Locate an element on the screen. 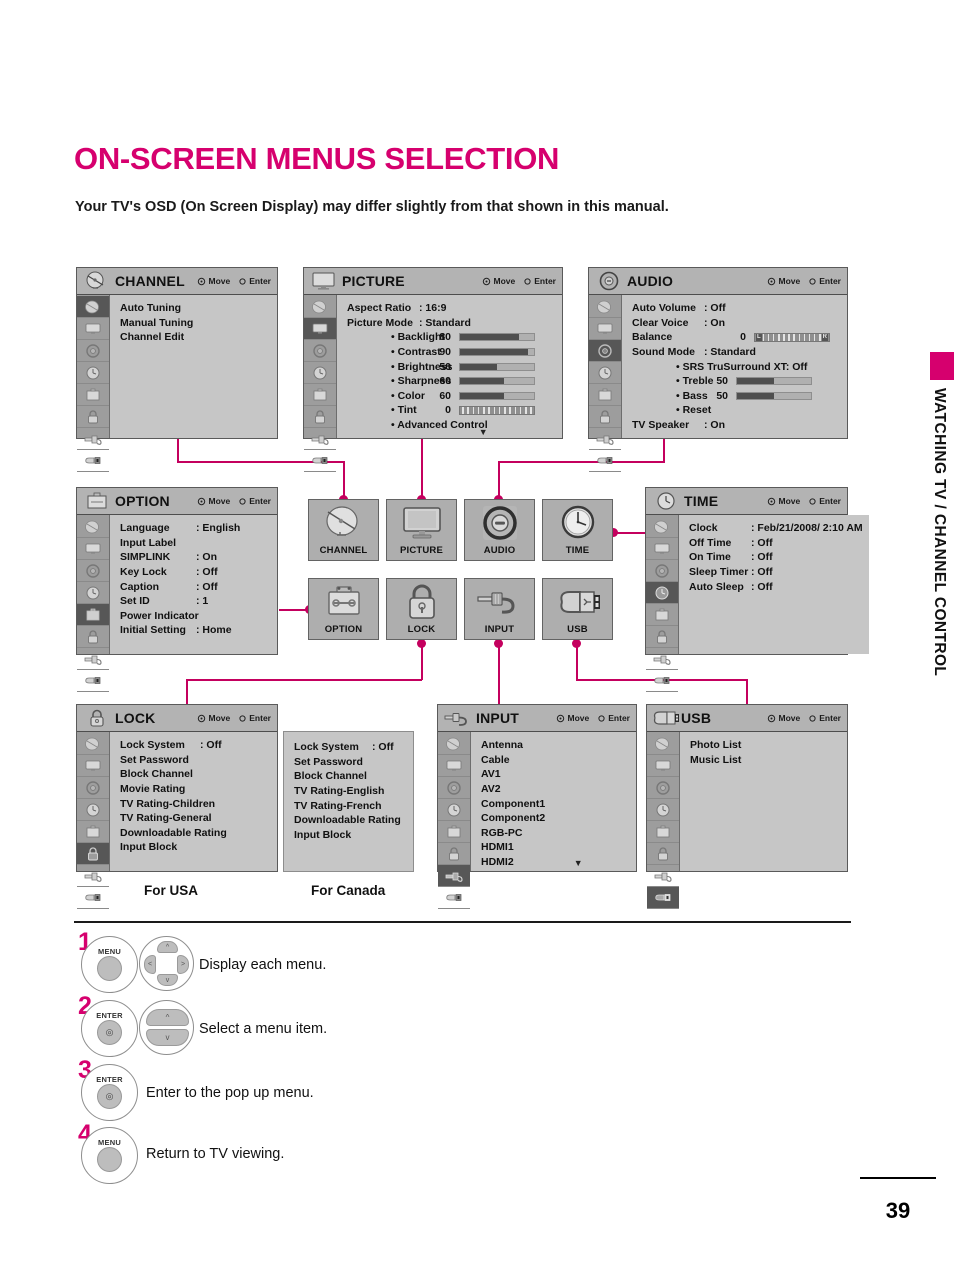 The height and width of the screenshot is (1272, 954). menu-row: Initial Setting: Home is located at coordinates (195, 630).